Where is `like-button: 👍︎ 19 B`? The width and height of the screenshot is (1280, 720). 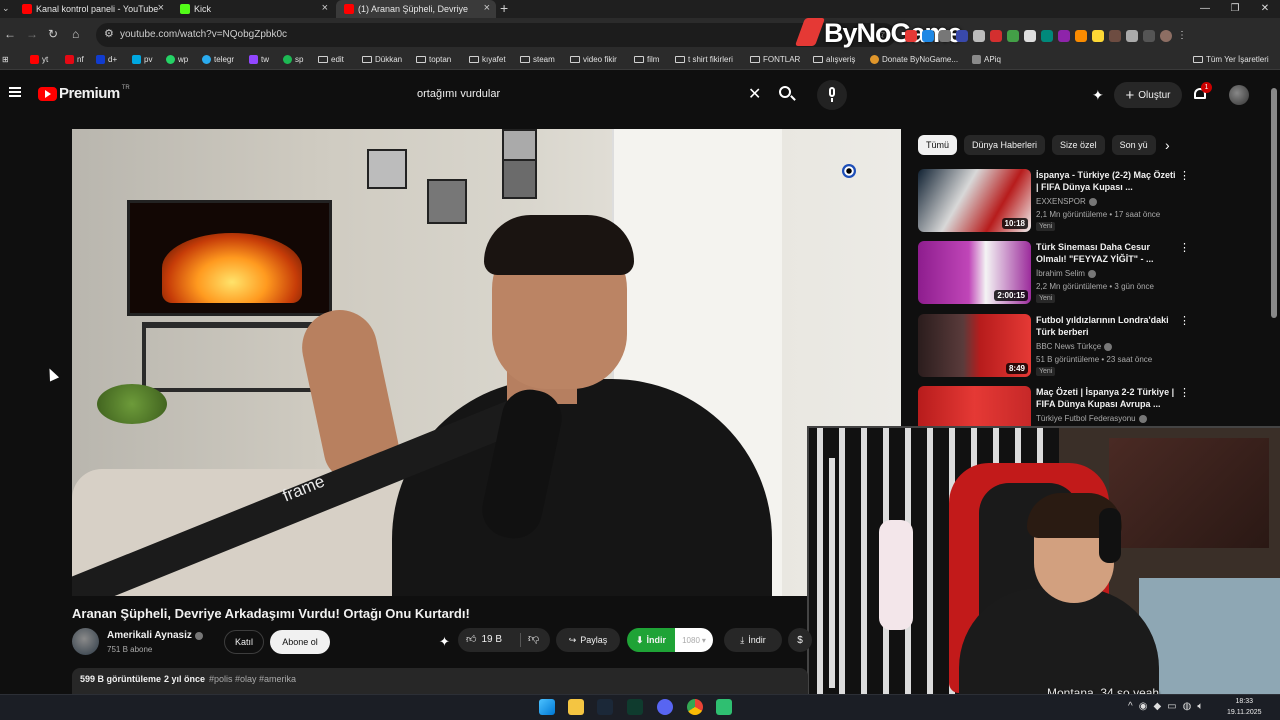 like-button: 👍︎ 19 B is located at coordinates (484, 639).